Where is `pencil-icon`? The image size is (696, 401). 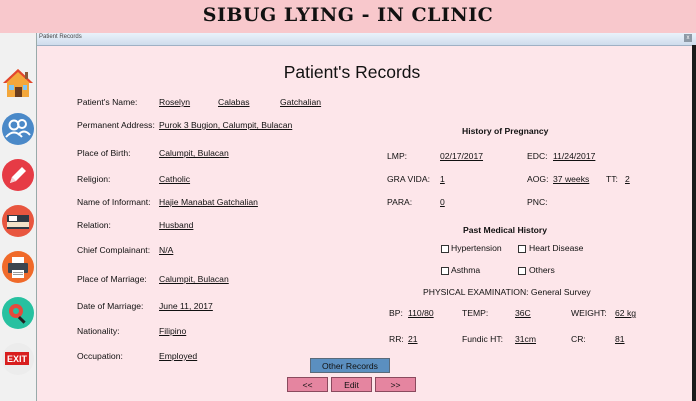 pencil-icon is located at coordinates (18, 175).